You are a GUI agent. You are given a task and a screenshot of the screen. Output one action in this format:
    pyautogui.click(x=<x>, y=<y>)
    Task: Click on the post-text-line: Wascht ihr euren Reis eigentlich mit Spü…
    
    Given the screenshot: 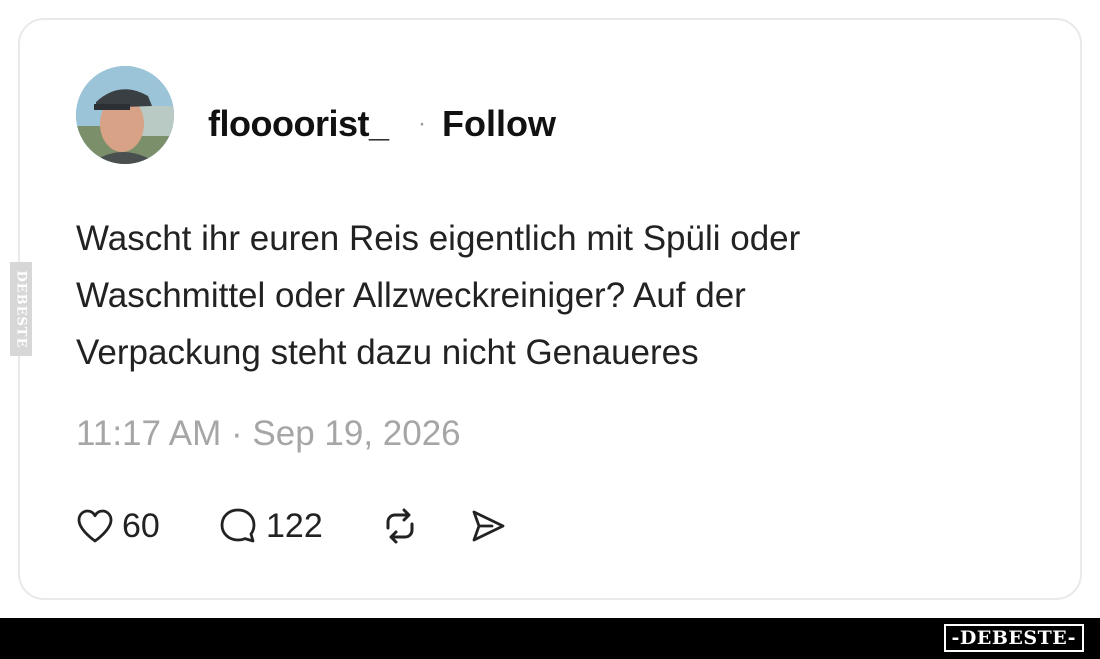 What is the action you would take?
    pyautogui.click(x=438, y=238)
    